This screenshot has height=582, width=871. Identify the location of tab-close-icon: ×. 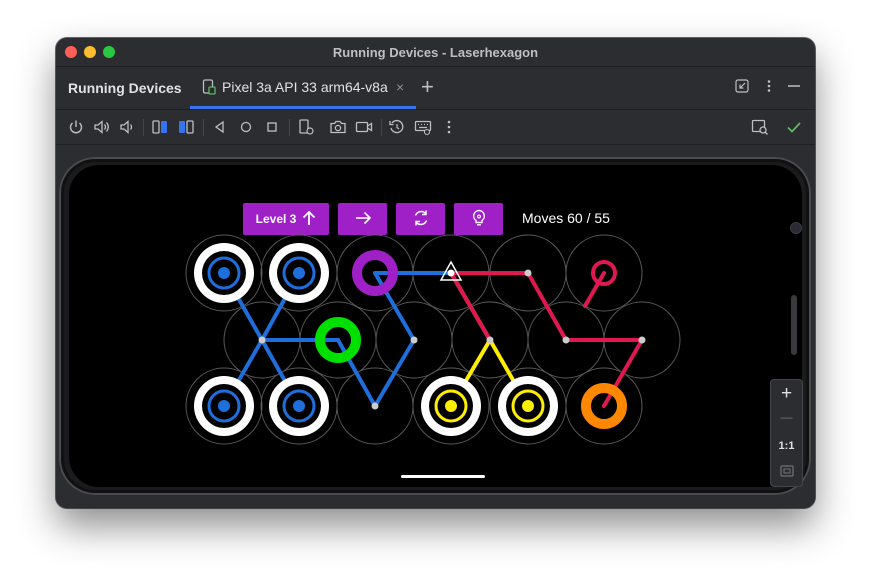
(400, 87).